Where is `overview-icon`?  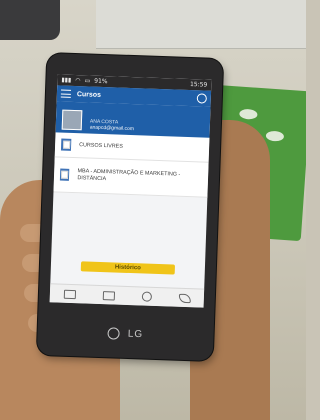 overview-icon is located at coordinates (108, 295).